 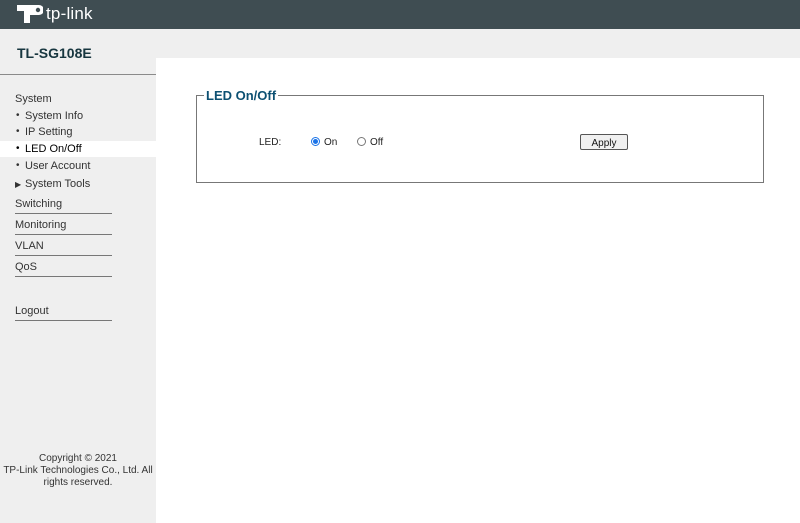 What do you see at coordinates (30, 14) in the screenshot?
I see `tp-link-logo-icon` at bounding box center [30, 14].